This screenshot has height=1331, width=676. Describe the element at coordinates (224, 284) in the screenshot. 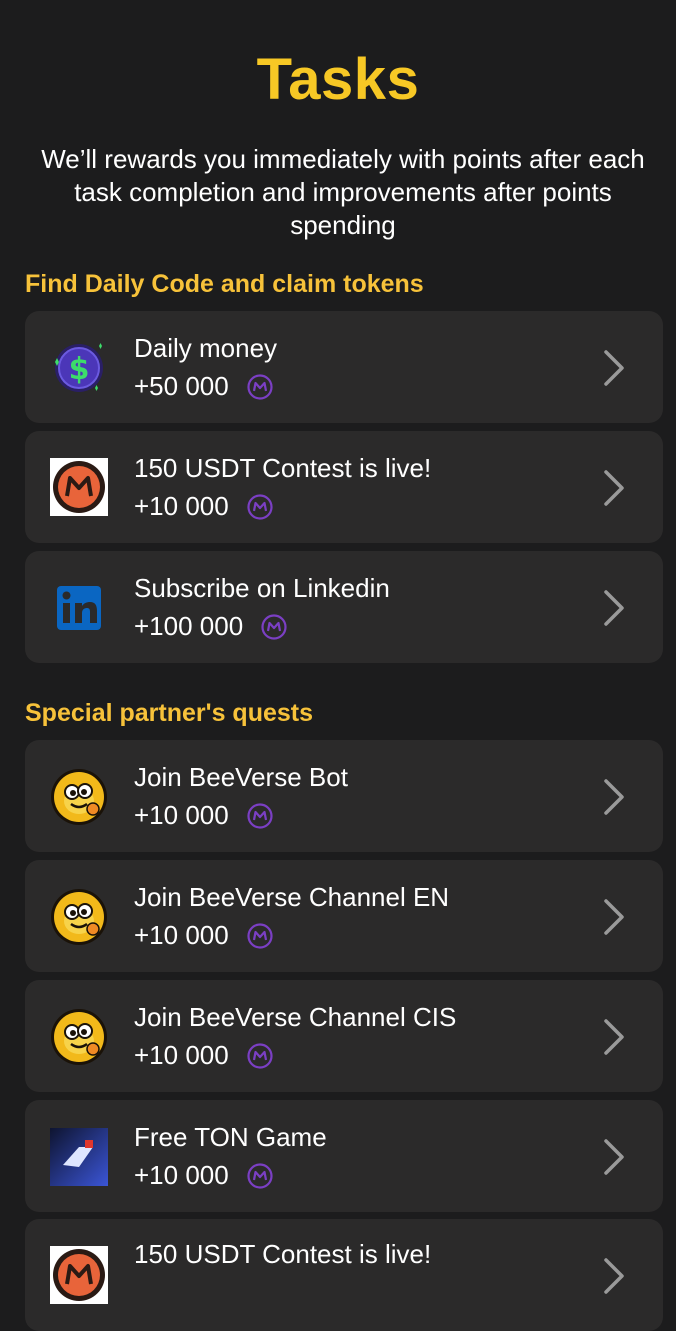

I see `section-heading-daily: Find Daily Code and claim tokens` at that location.